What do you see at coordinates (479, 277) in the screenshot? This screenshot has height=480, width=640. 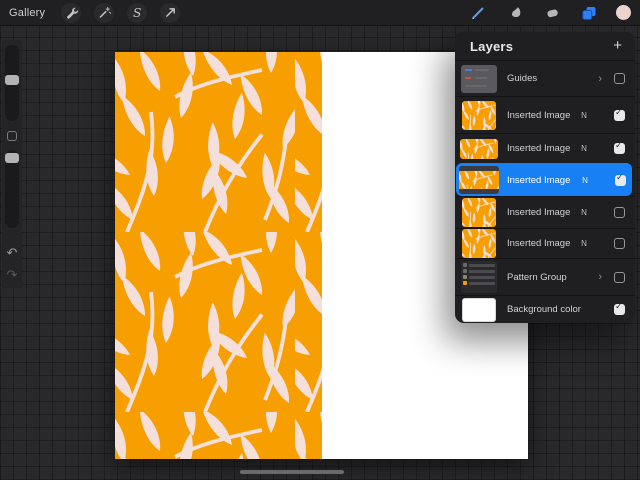 I see `group-thumbnail` at bounding box center [479, 277].